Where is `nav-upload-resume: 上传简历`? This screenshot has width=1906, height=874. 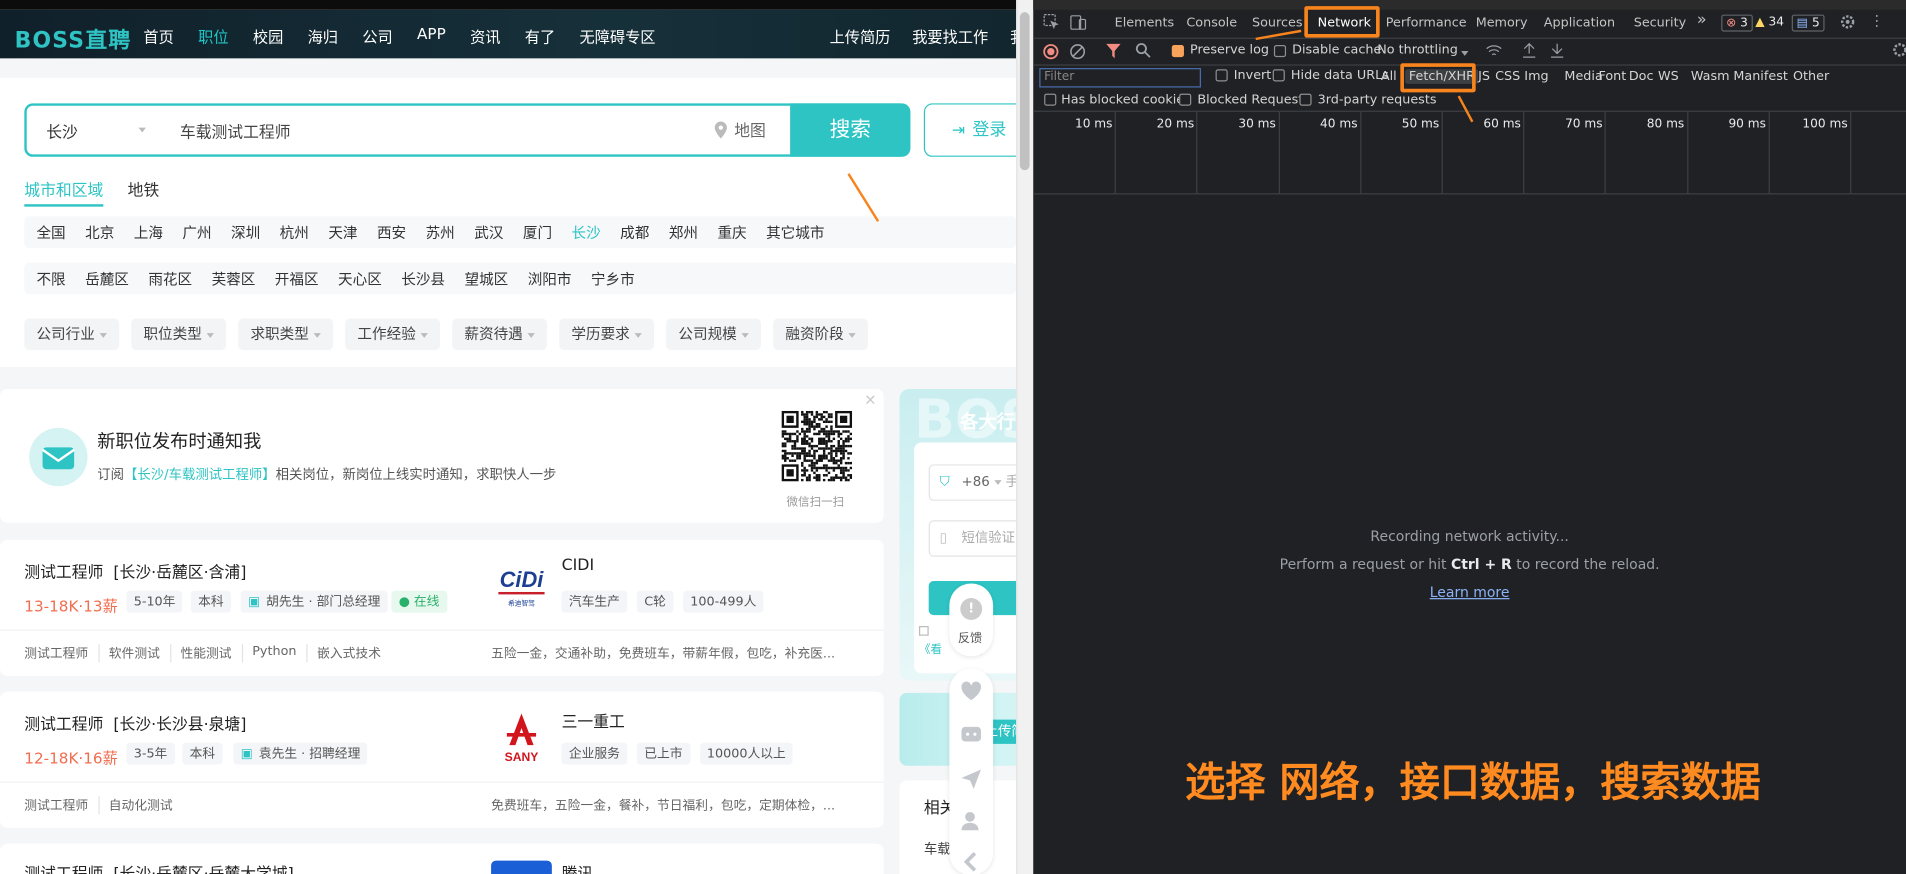 nav-upload-resume: 上传简历 is located at coordinates (860, 35).